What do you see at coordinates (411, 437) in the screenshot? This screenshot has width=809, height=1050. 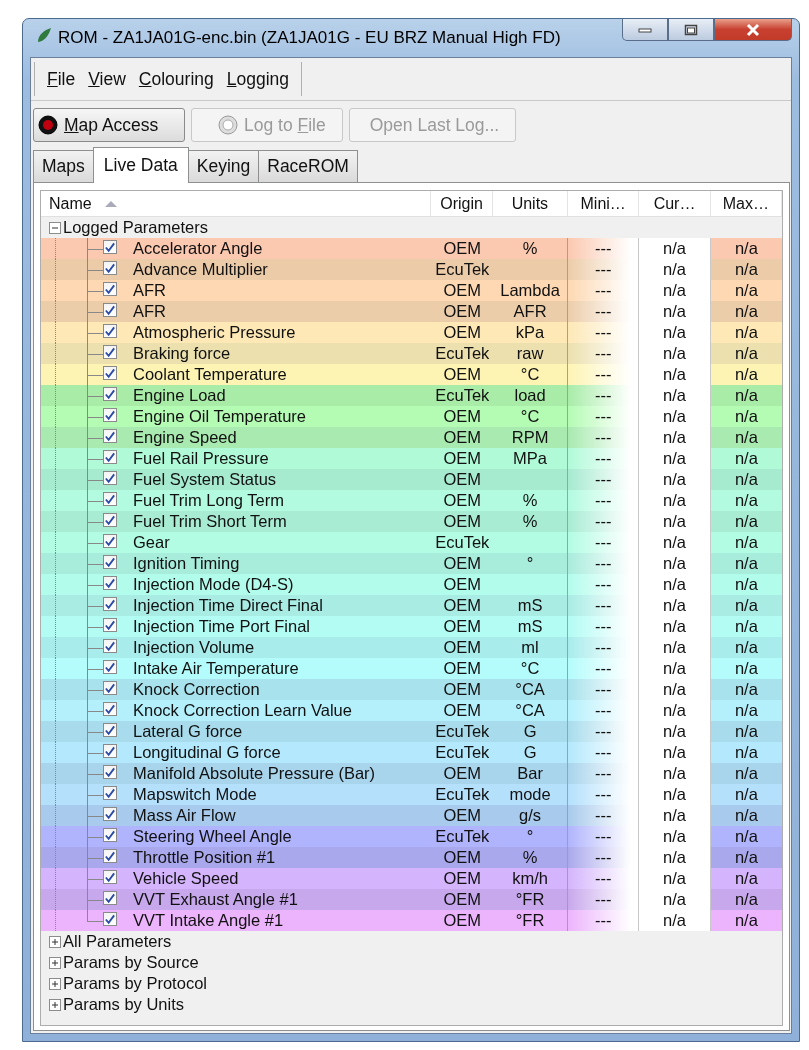 I see `parameter-row: Engine Speed OEM RPM --- n/a n/a` at bounding box center [411, 437].